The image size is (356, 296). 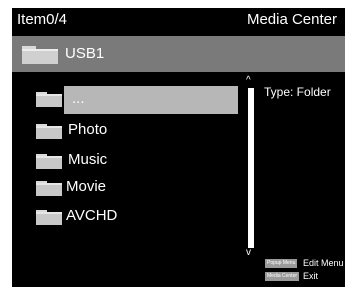 What do you see at coordinates (248, 81) in the screenshot?
I see `scroll-up-icon: ^` at bounding box center [248, 81].